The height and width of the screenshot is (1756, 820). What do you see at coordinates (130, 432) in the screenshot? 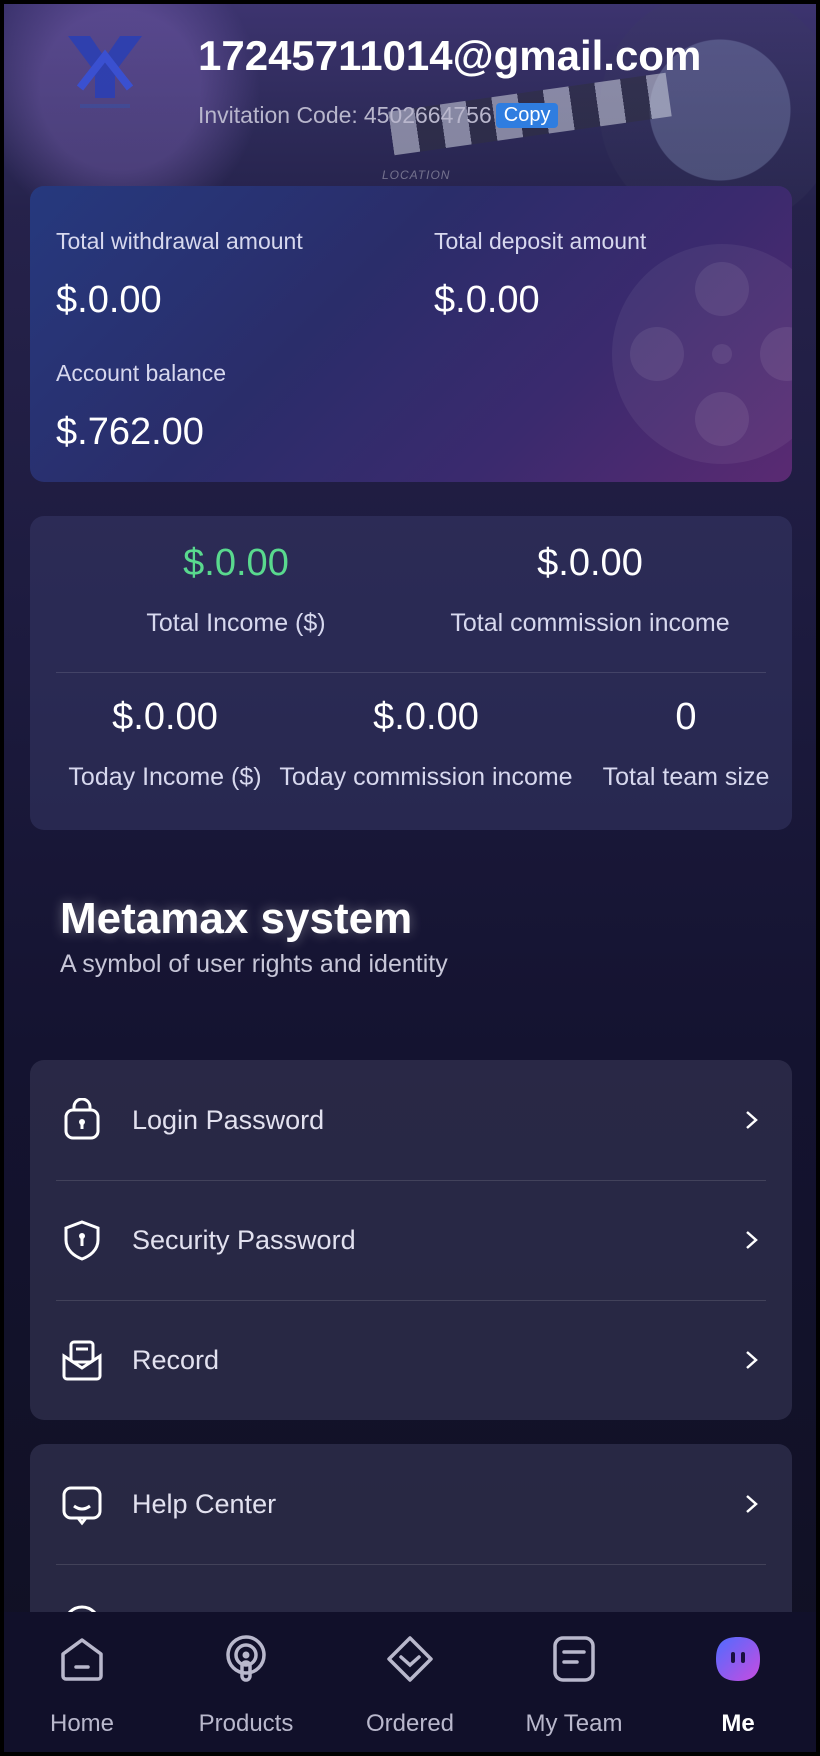
I see `account-balance-value: $.762.00` at bounding box center [130, 432].